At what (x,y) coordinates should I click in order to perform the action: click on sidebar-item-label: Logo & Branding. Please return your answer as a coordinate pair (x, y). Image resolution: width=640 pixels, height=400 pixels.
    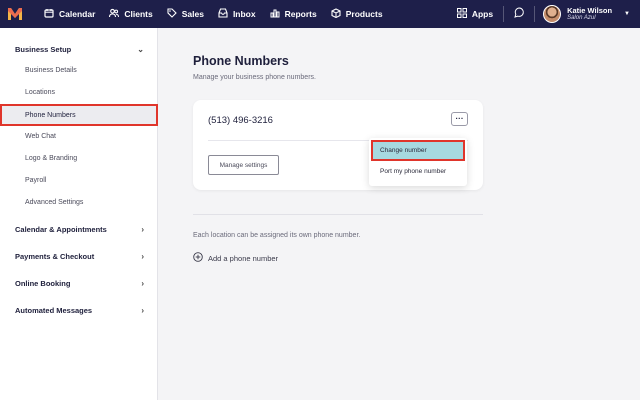
    Looking at the image, I should click on (51, 158).